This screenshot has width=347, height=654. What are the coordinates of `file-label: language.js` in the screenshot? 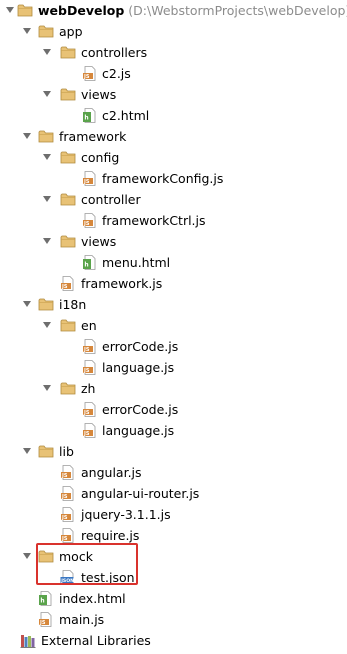 It's located at (138, 367).